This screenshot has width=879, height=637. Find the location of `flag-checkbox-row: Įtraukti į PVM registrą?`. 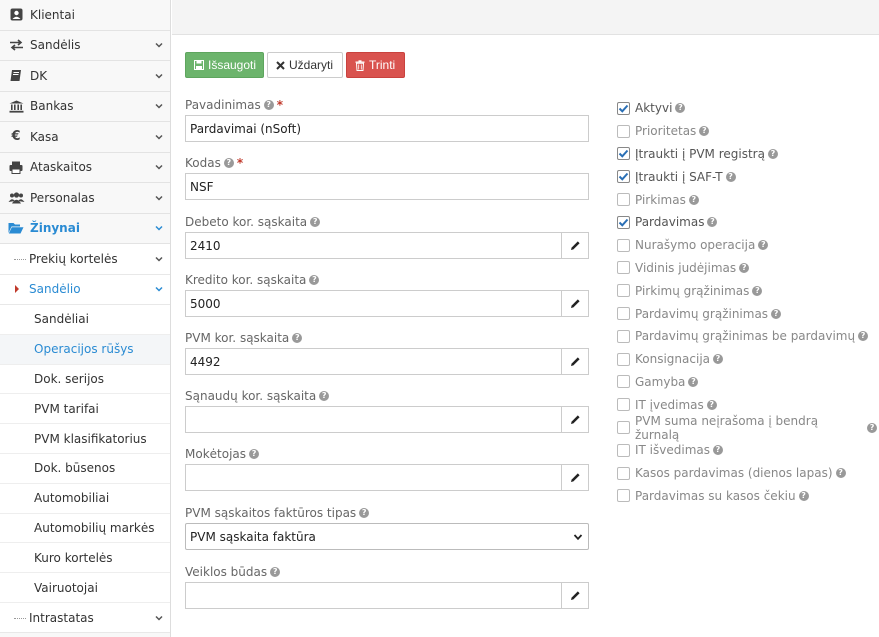

flag-checkbox-row: Įtraukti į PVM registrą? is located at coordinates (747, 154).